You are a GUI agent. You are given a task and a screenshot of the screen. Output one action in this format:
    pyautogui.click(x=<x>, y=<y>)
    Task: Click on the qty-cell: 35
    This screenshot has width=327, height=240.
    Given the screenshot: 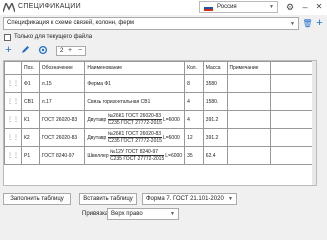 What is the action you would take?
    pyautogui.click(x=194, y=155)
    